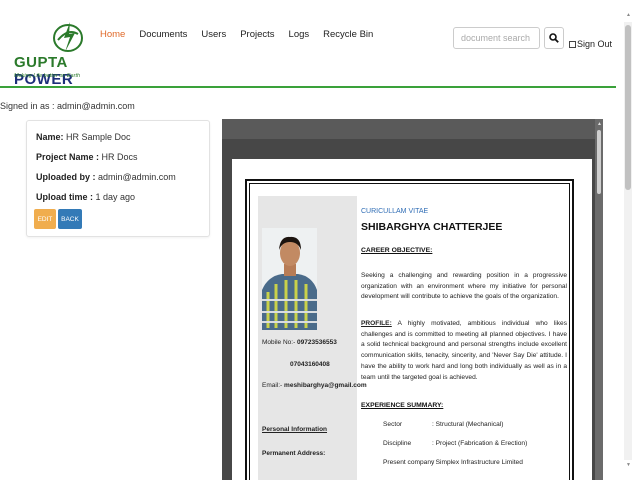 The image size is (640, 480). What do you see at coordinates (257, 34) in the screenshot?
I see `nav-projects: Projects` at bounding box center [257, 34].